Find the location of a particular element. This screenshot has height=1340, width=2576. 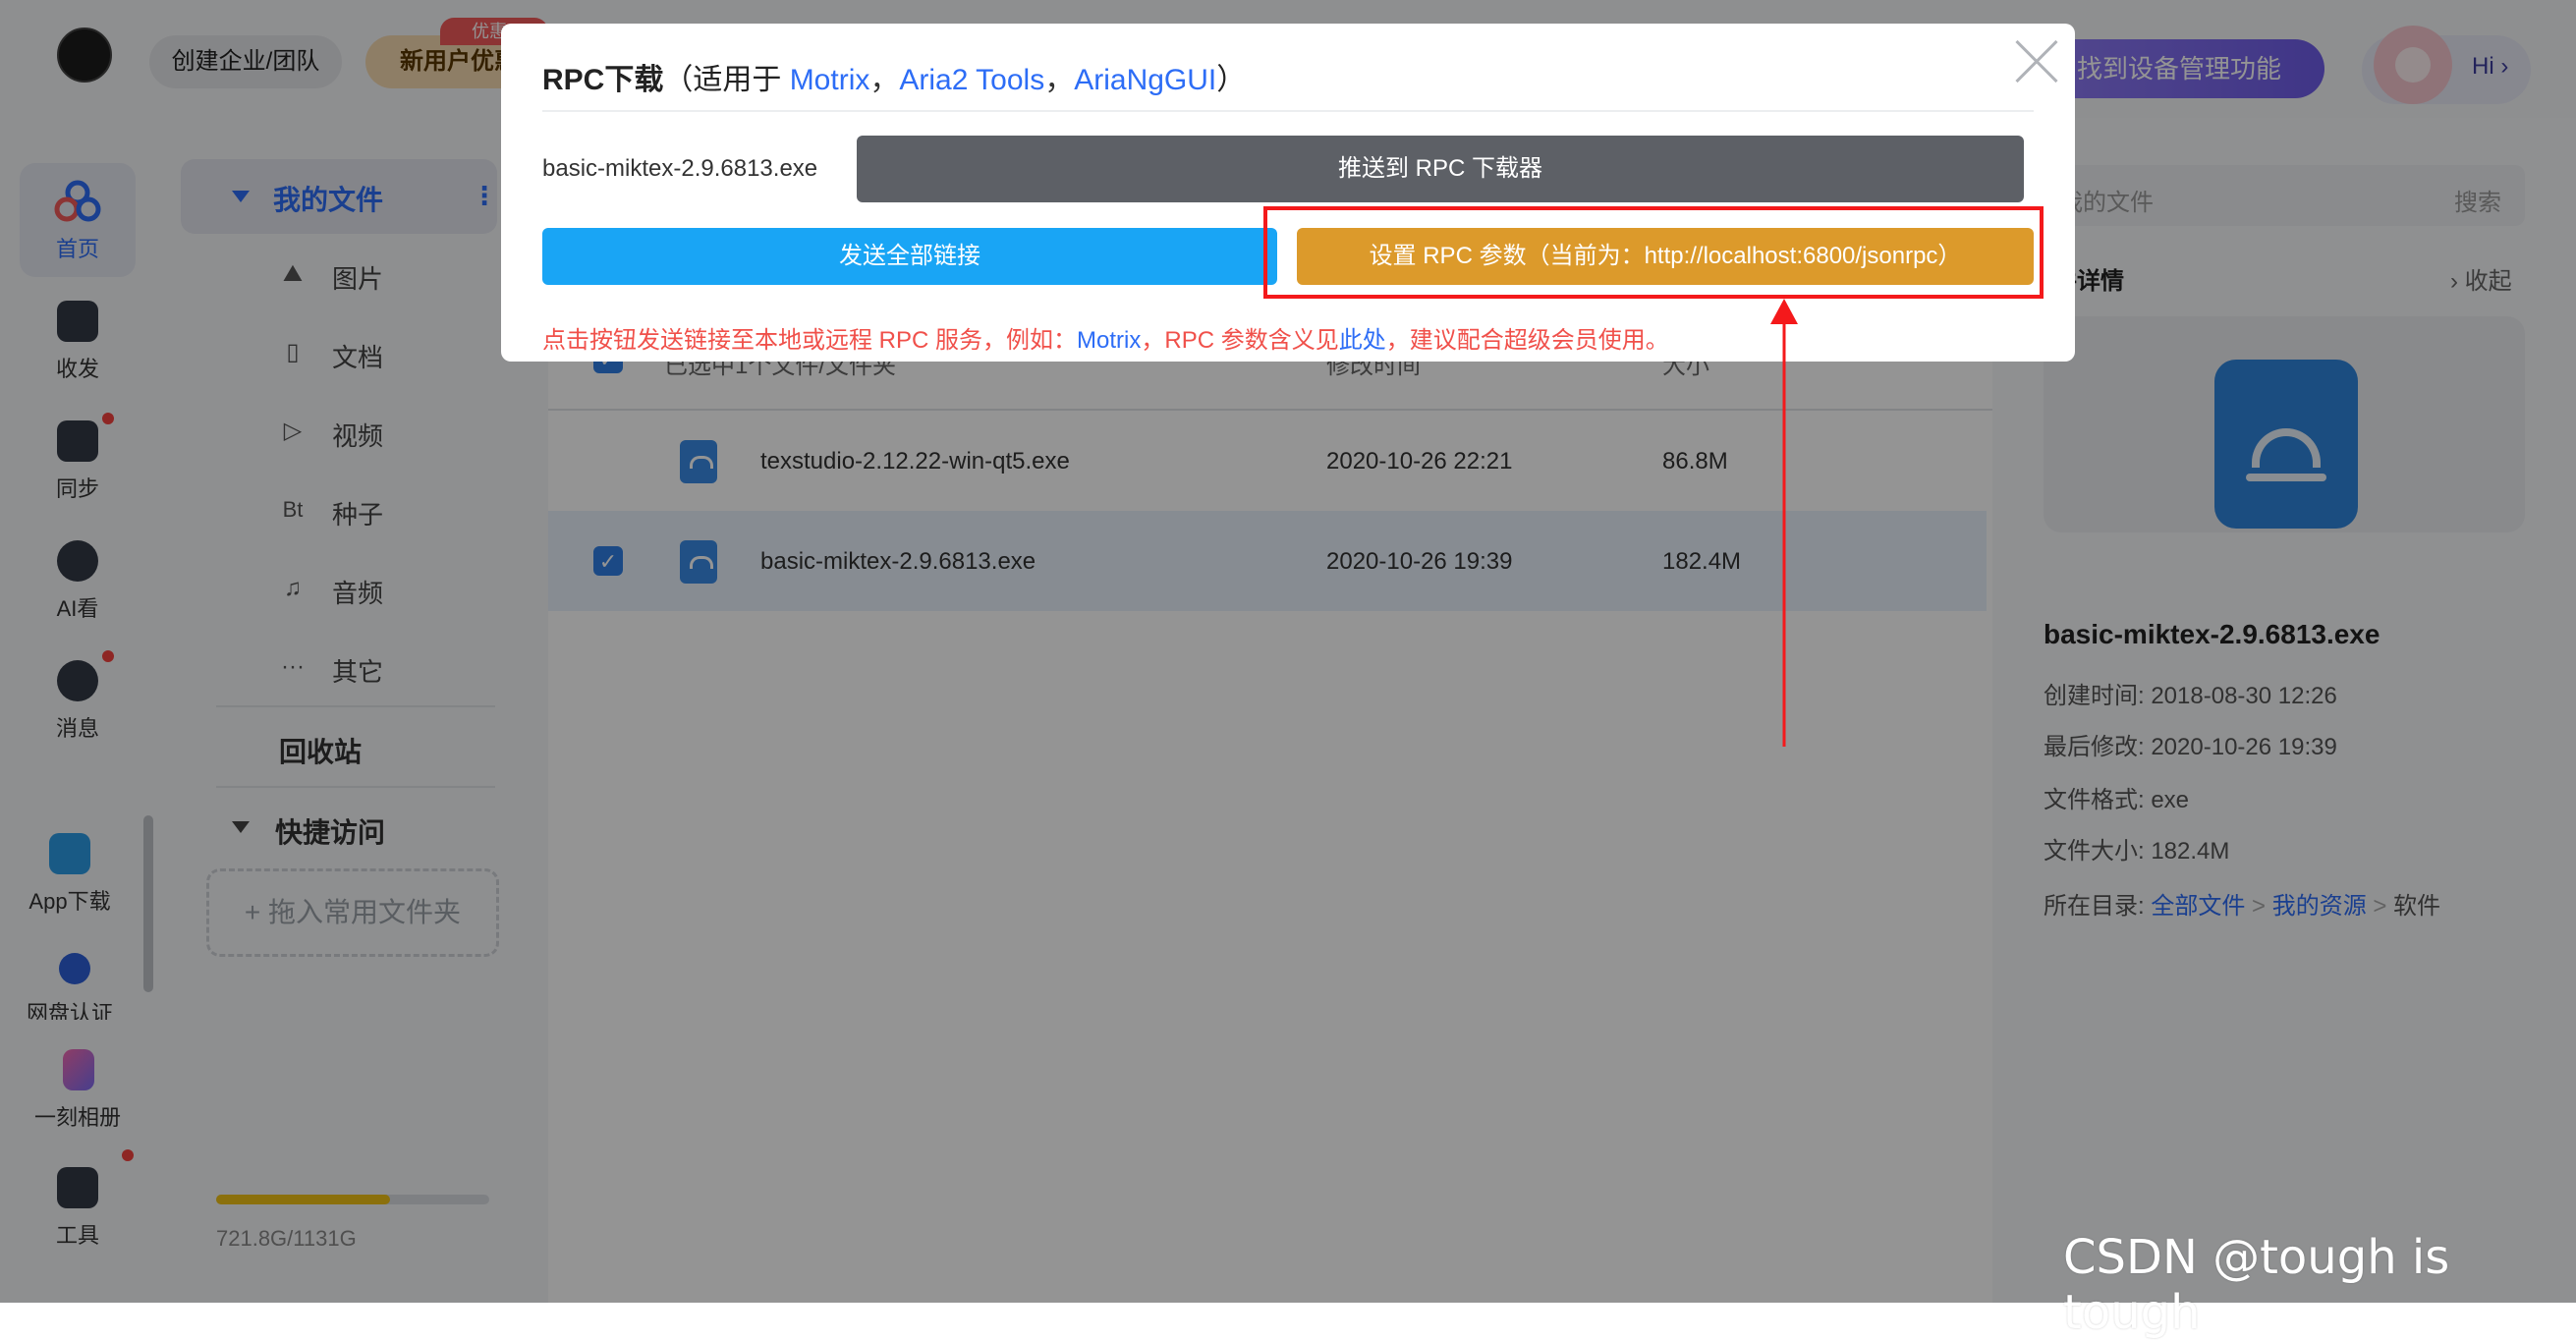

dialog-divider is located at coordinates (1288, 111).